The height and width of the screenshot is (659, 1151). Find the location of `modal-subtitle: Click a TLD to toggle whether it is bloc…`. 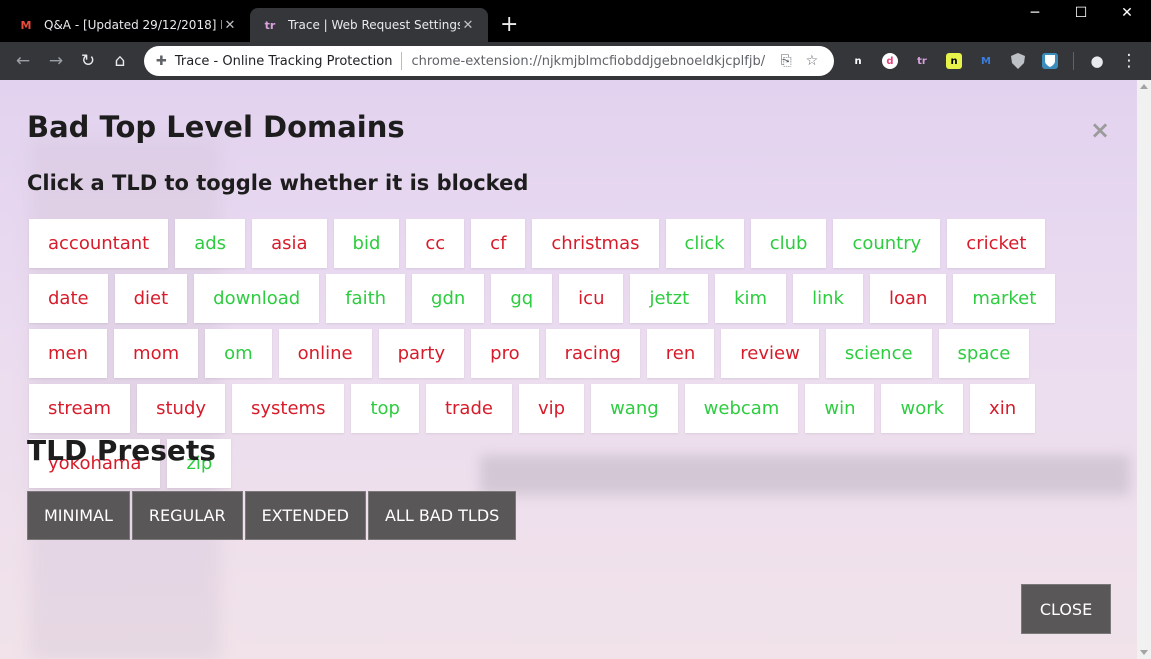

modal-subtitle: Click a TLD to toggle whether it is bloc… is located at coordinates (278, 183).